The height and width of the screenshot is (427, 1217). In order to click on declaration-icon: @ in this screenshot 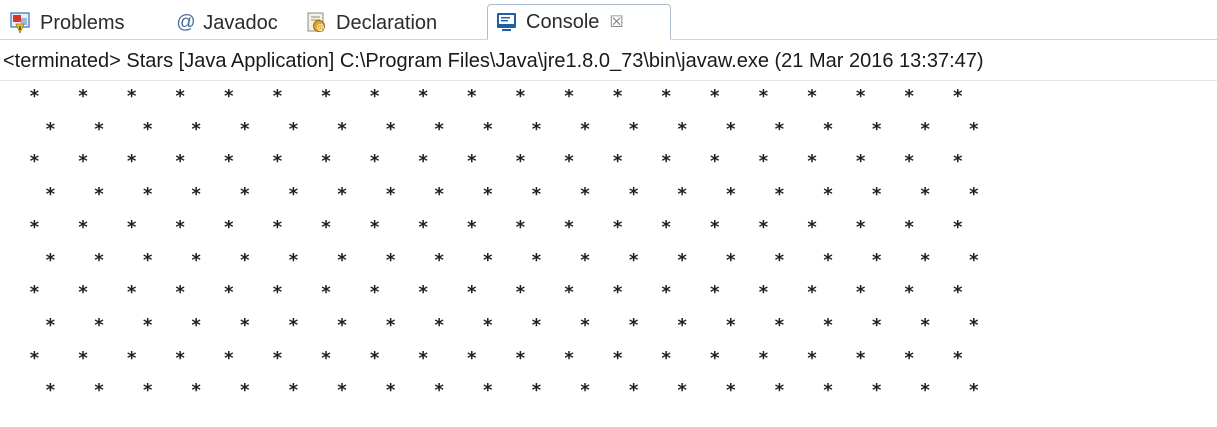, I will do `click(317, 23)`.